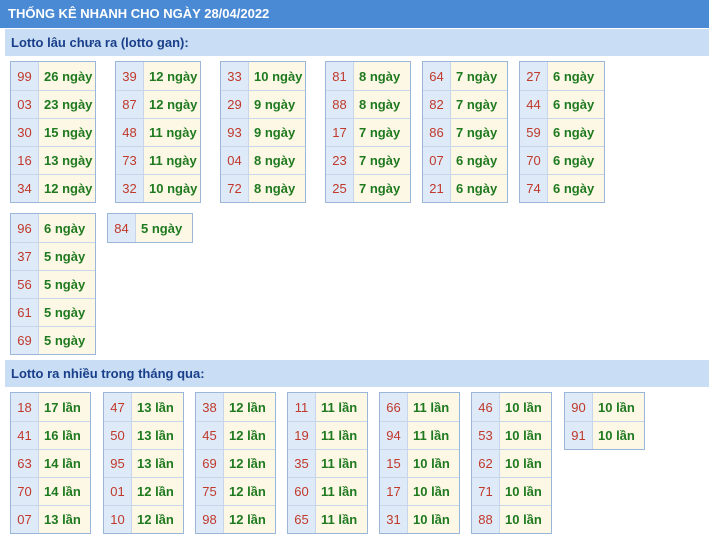 The image size is (709, 541). What do you see at coordinates (263, 188) in the screenshot?
I see `table-row: 72 8 ngày` at bounding box center [263, 188].